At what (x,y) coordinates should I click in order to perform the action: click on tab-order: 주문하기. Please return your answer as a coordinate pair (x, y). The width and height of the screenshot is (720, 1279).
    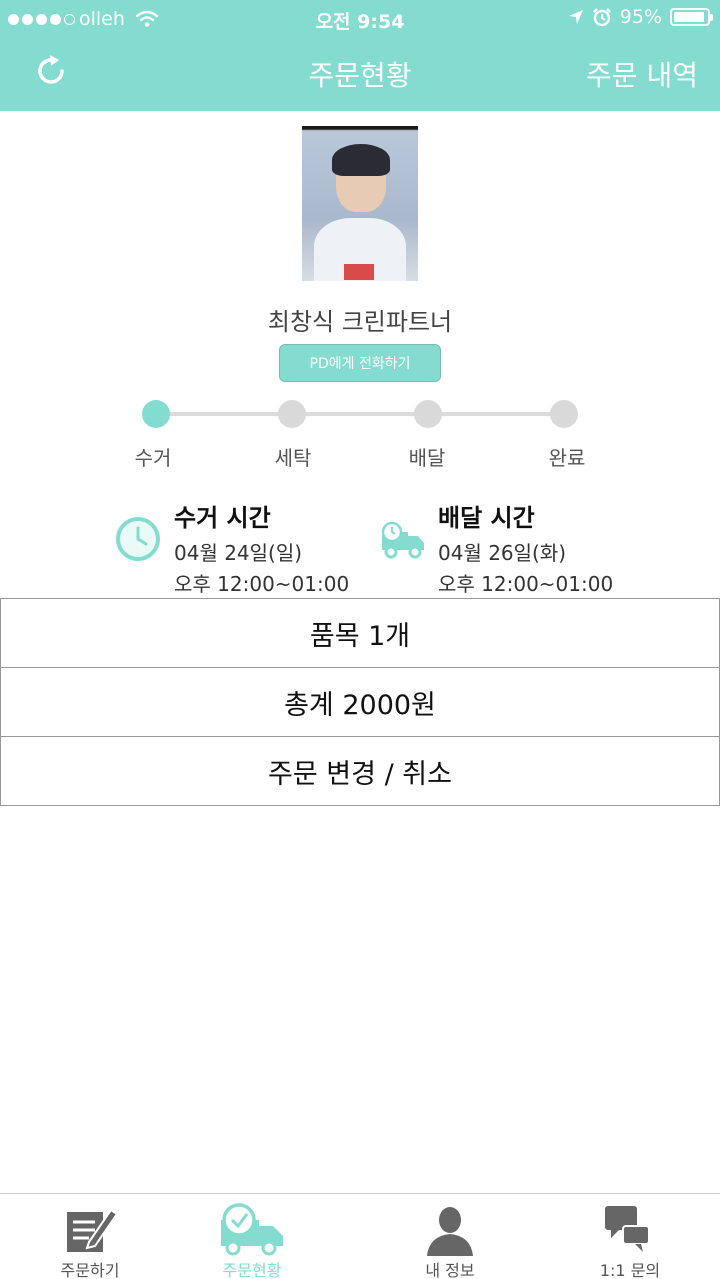
    Looking at the image, I should click on (90, 1236).